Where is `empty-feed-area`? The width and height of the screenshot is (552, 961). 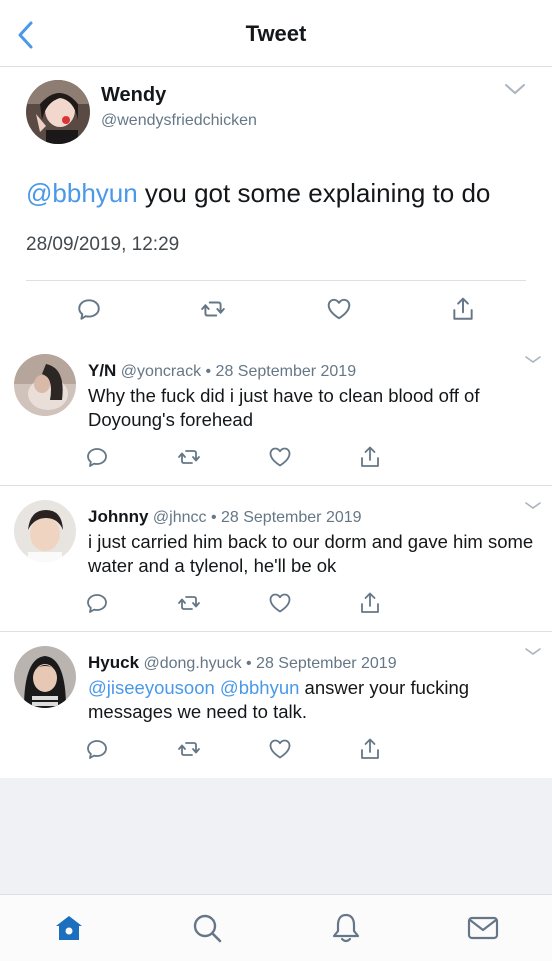
empty-feed-area is located at coordinates (276, 836).